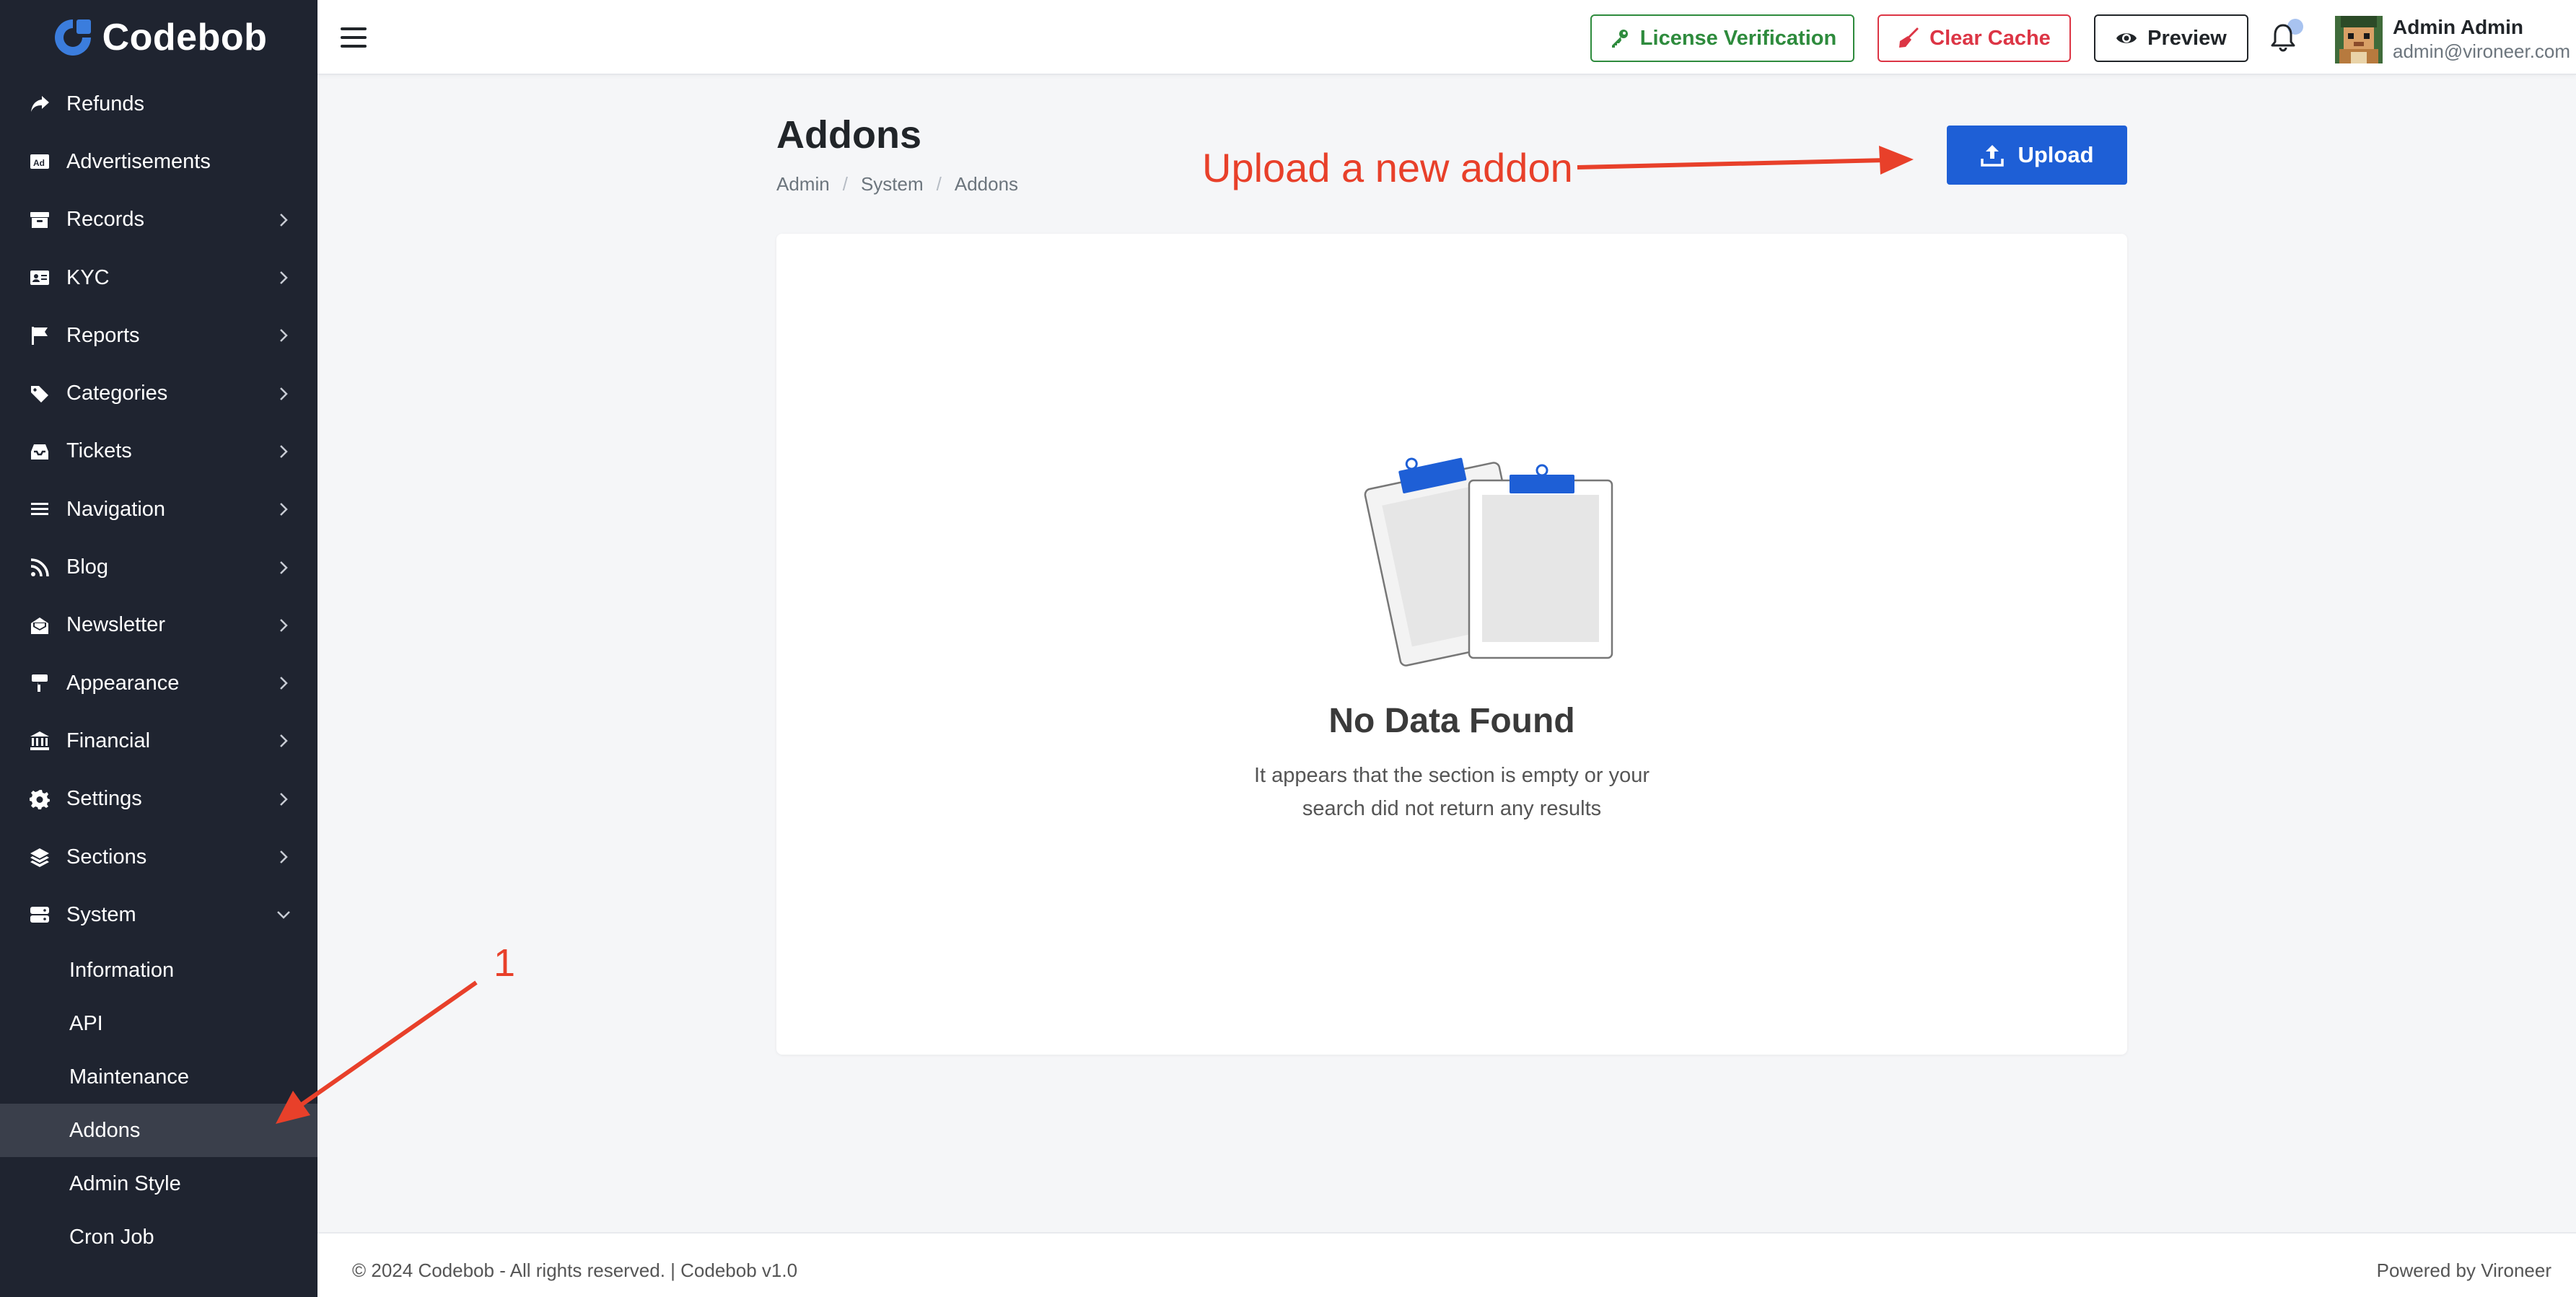  What do you see at coordinates (39, 335) in the screenshot?
I see `flag-icon` at bounding box center [39, 335].